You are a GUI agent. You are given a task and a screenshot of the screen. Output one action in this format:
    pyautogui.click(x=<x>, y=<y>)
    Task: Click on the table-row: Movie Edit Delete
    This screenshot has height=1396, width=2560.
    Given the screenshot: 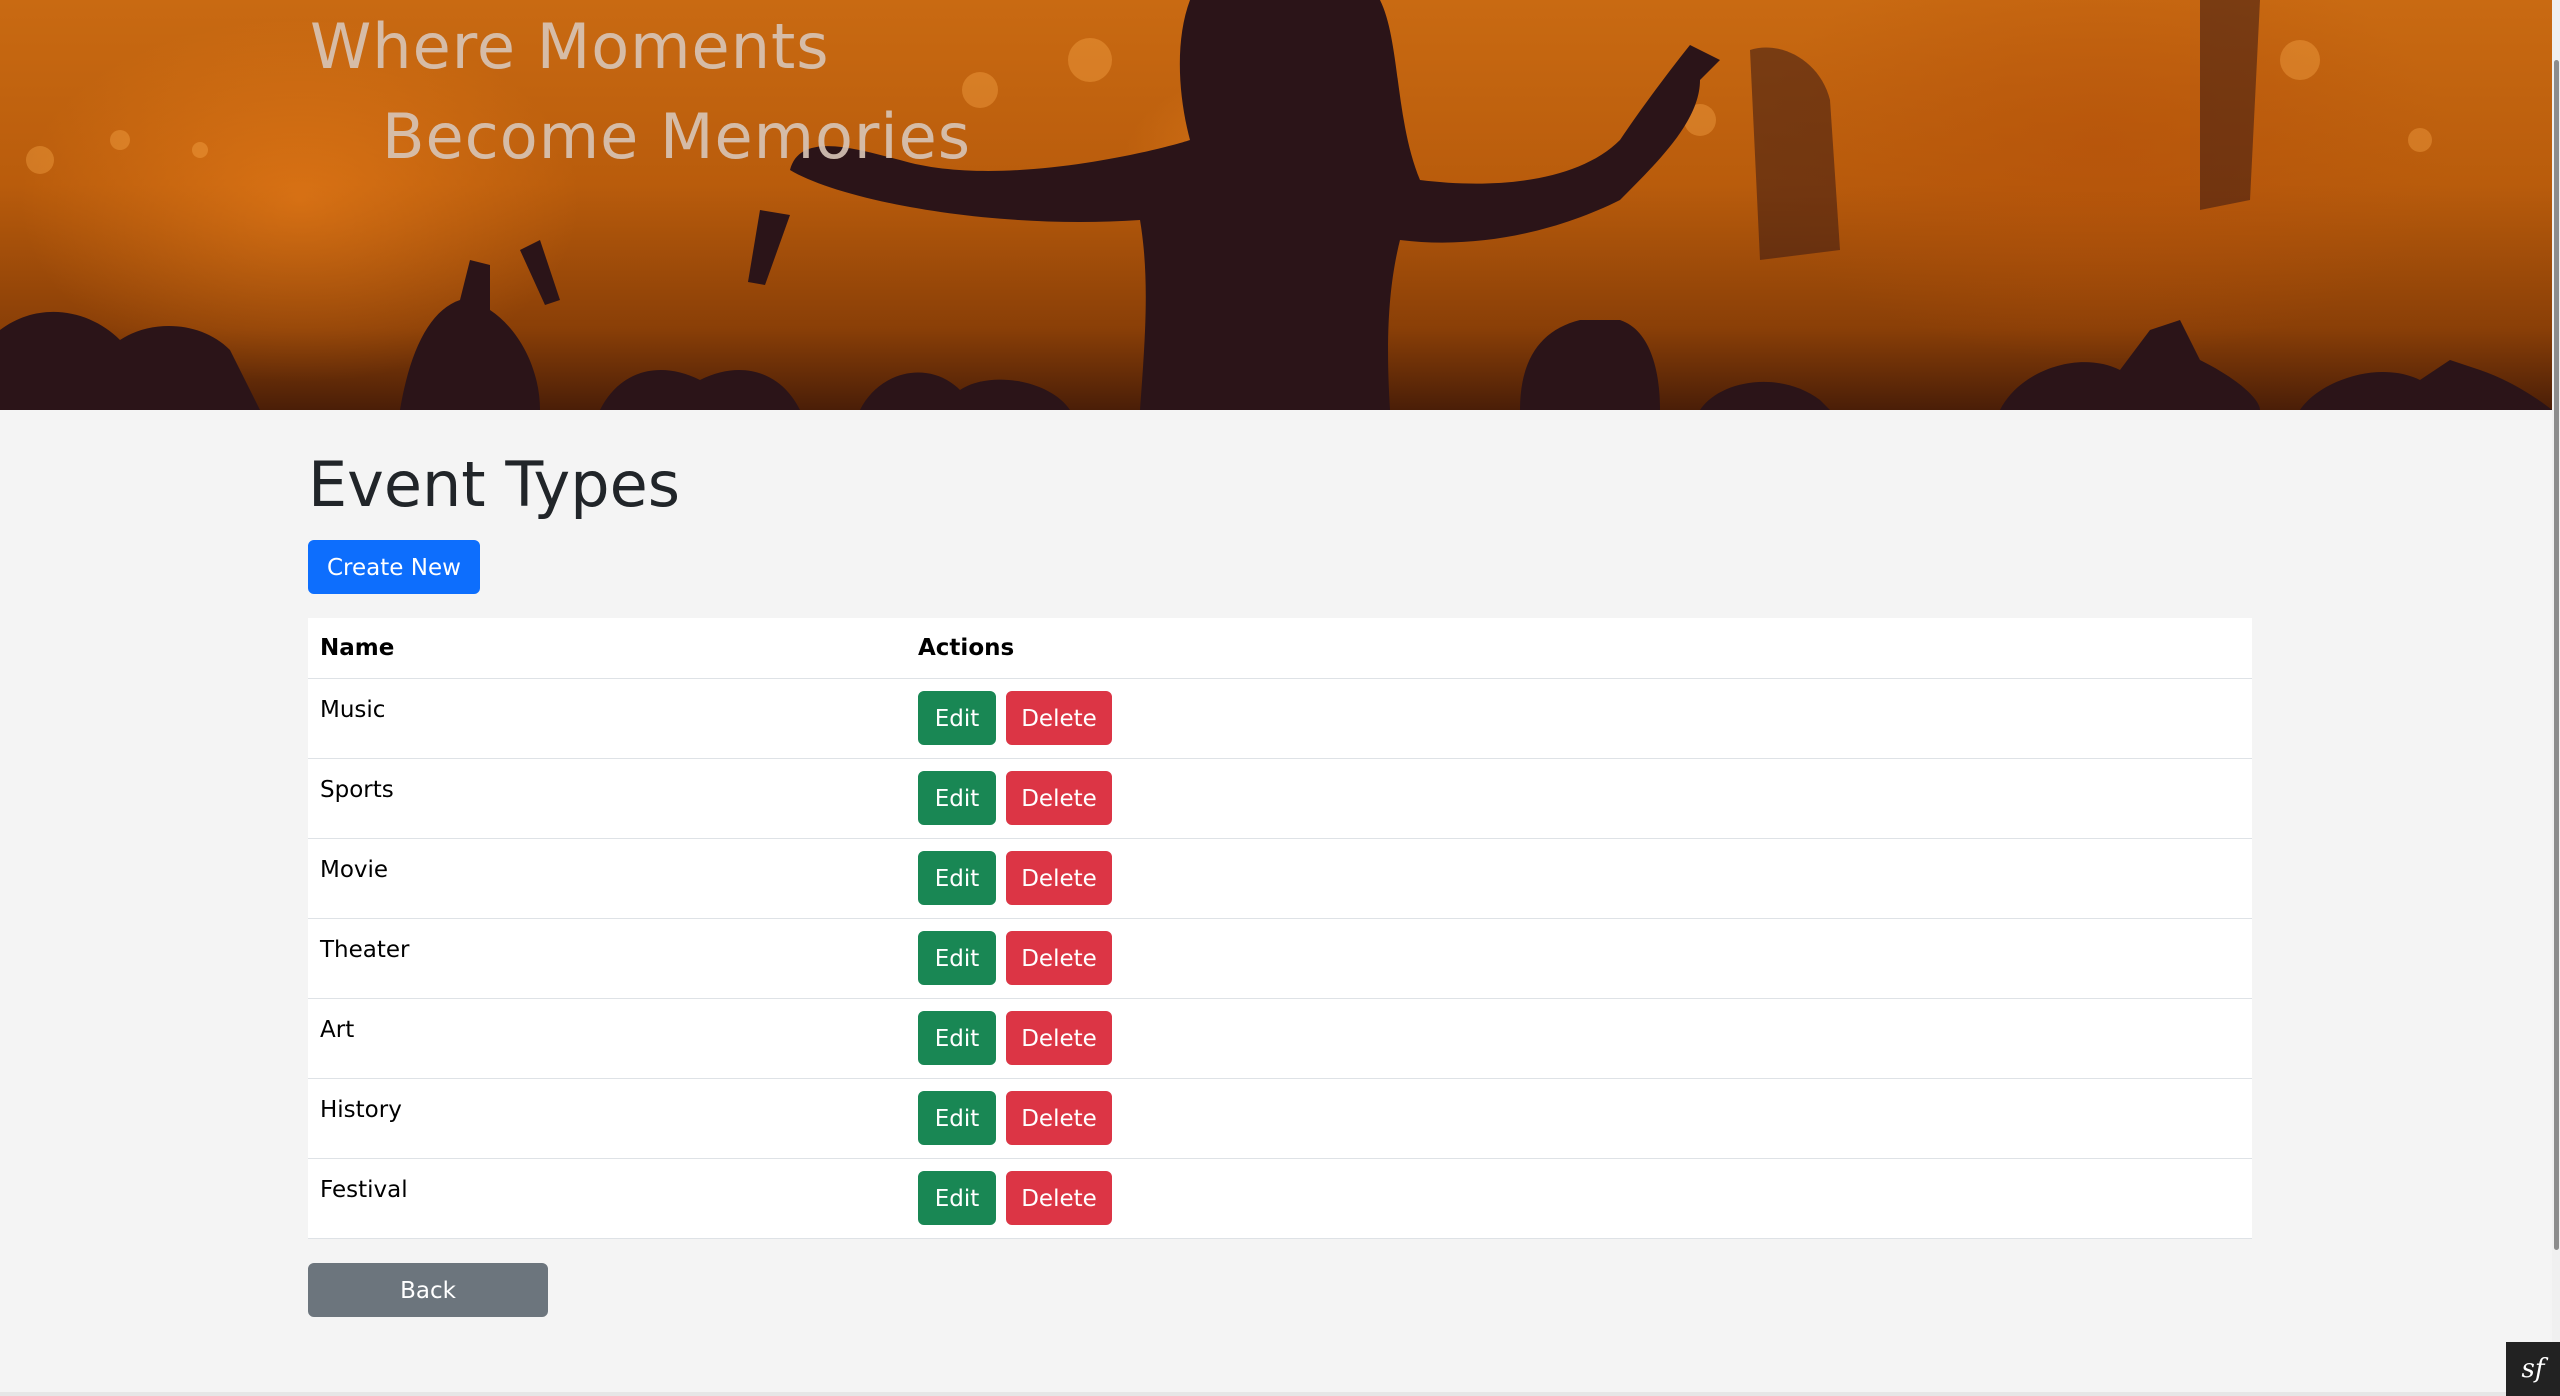 What is the action you would take?
    pyautogui.click(x=1280, y=878)
    